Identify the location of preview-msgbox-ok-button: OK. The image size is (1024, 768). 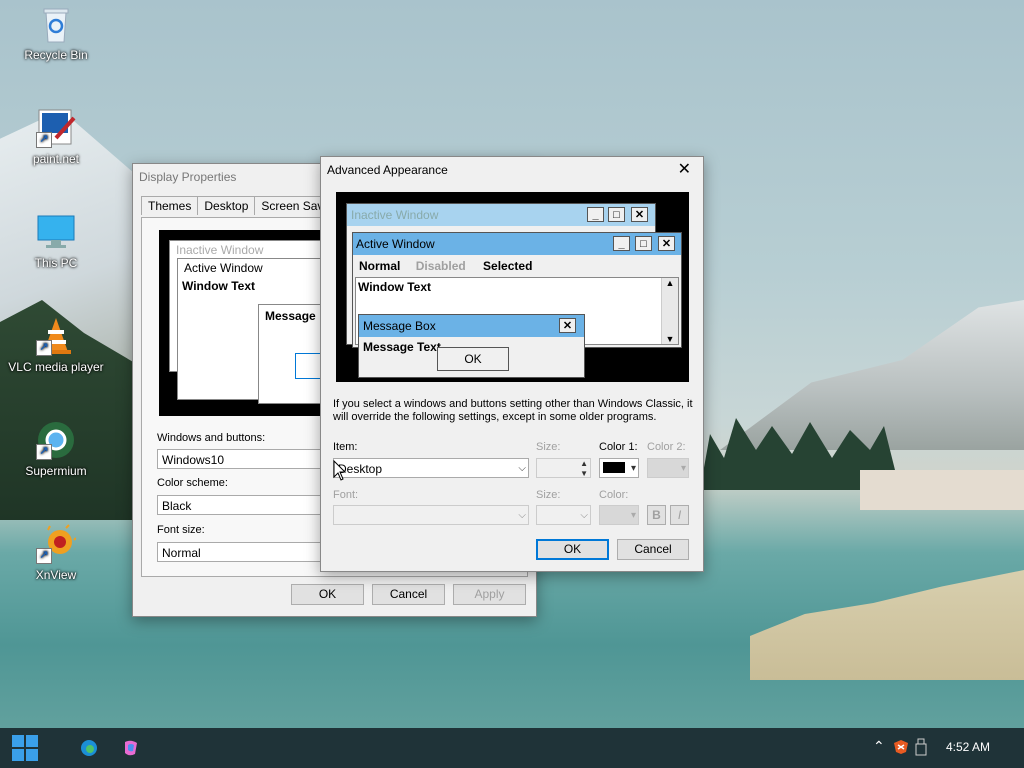
(473, 359).